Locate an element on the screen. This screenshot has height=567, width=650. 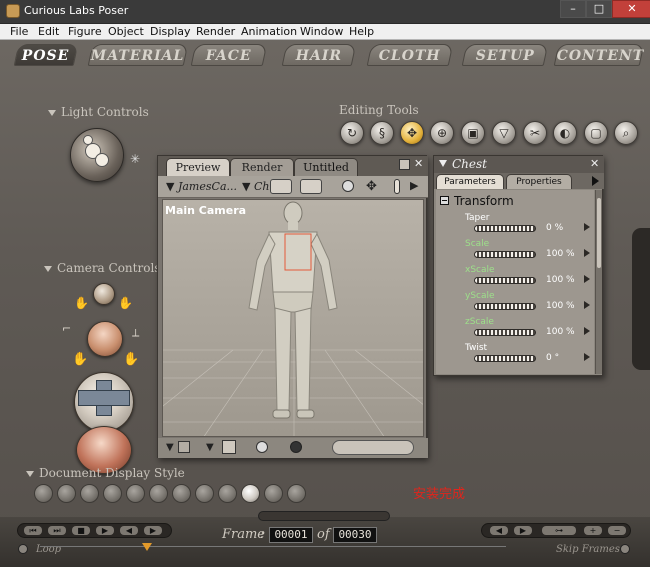
room-tab-face: FACE is located at coordinates (229, 55).